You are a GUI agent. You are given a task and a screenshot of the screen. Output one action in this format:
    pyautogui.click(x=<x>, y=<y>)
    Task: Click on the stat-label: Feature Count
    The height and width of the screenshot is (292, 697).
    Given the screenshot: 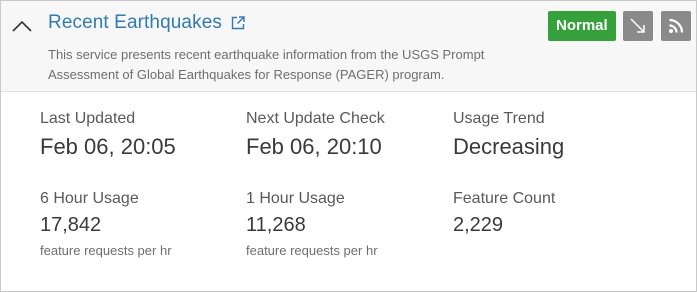 What is the action you would take?
    pyautogui.click(x=504, y=198)
    